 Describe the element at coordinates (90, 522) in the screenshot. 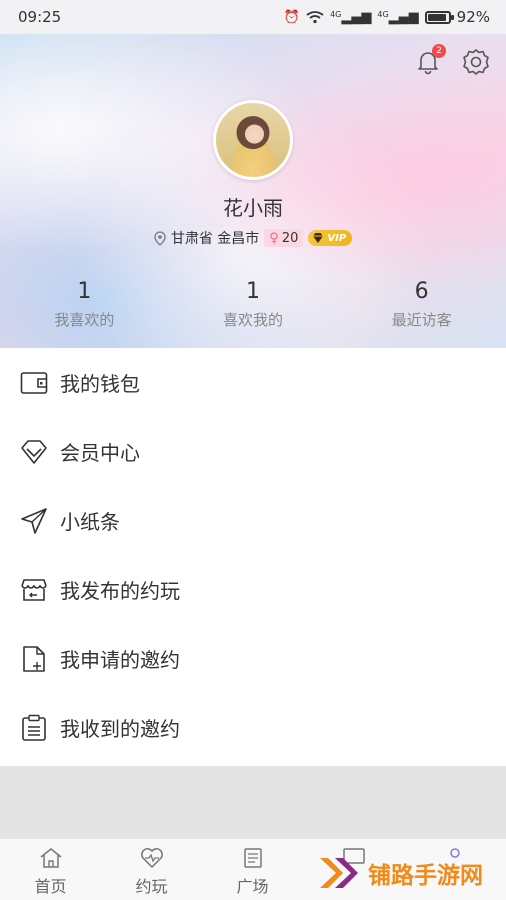

I see `menu-label: 小纸条` at that location.